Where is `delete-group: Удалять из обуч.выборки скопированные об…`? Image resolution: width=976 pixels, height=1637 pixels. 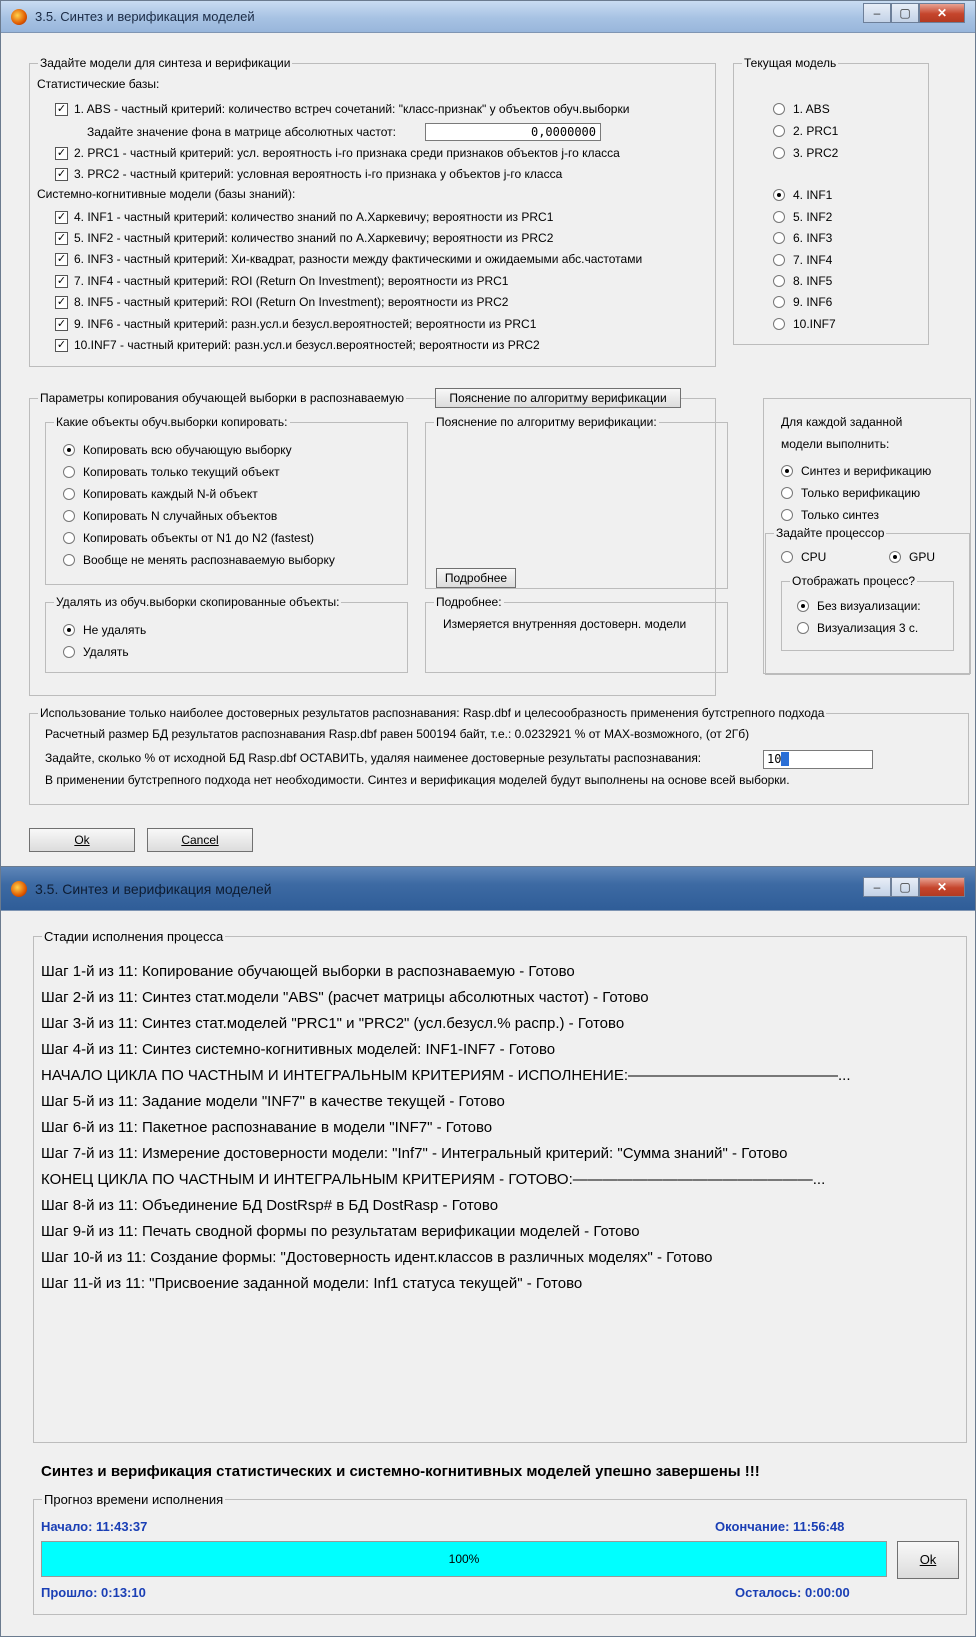
delete-group: Удалять из обуч.выборки скопированные об… is located at coordinates (226, 634).